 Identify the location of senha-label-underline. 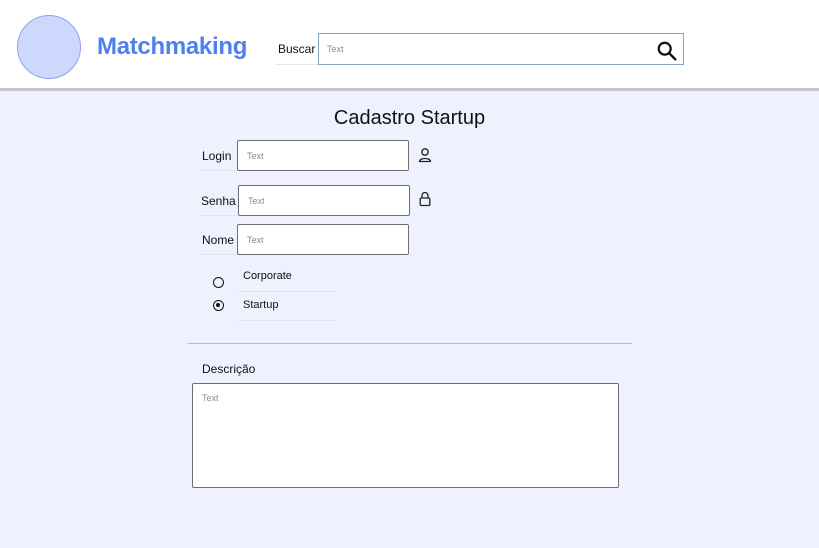
(219, 215).